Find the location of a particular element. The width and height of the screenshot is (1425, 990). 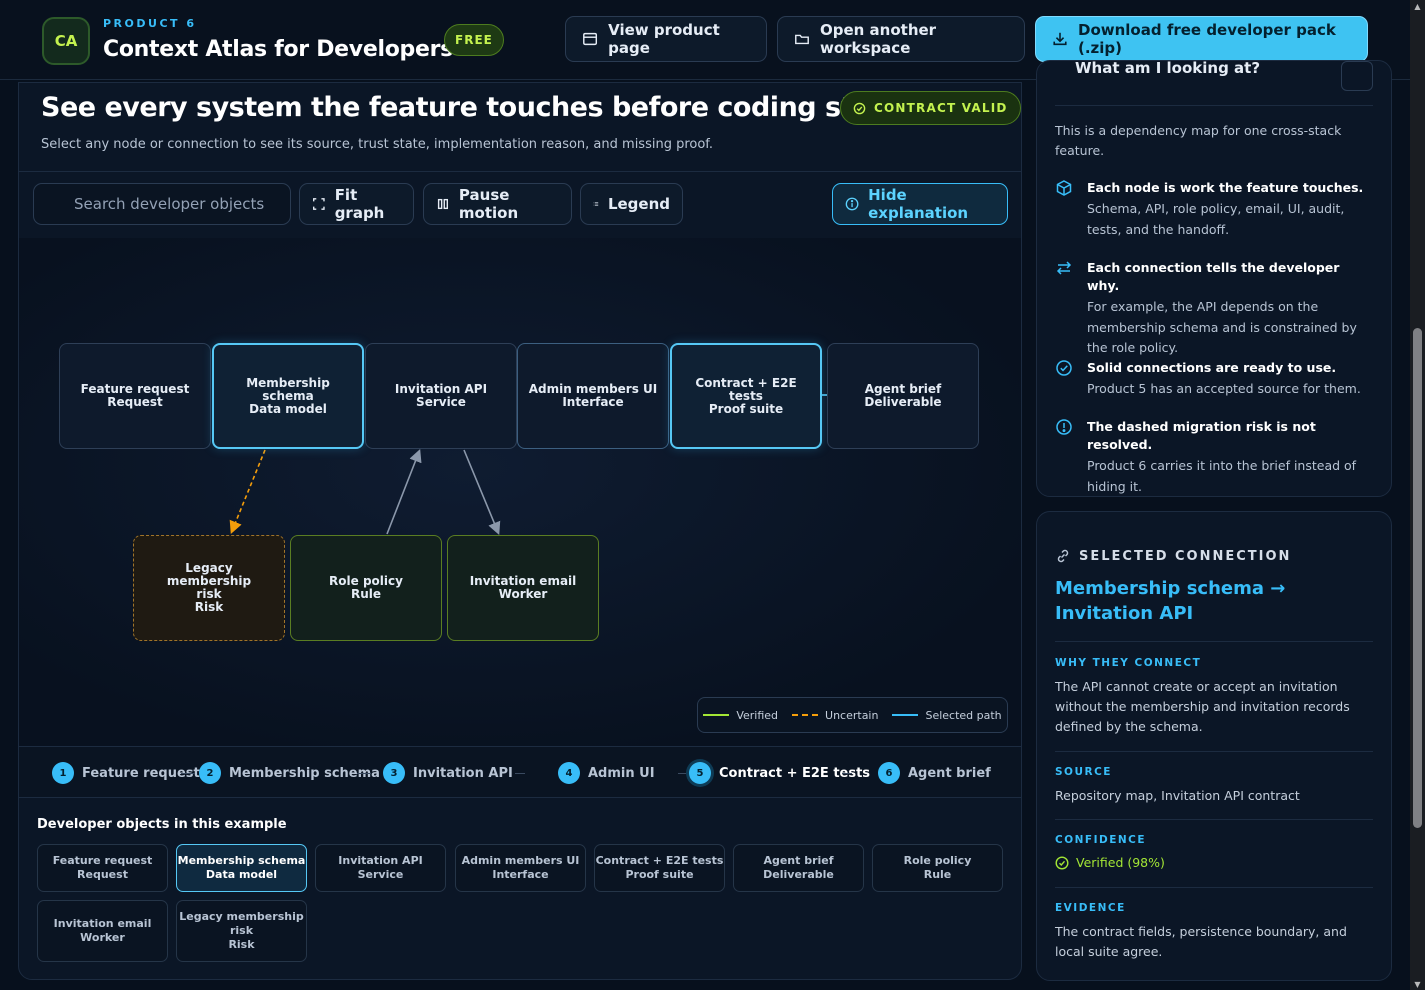

node-sublabel: Rule is located at coordinates (366, 594).